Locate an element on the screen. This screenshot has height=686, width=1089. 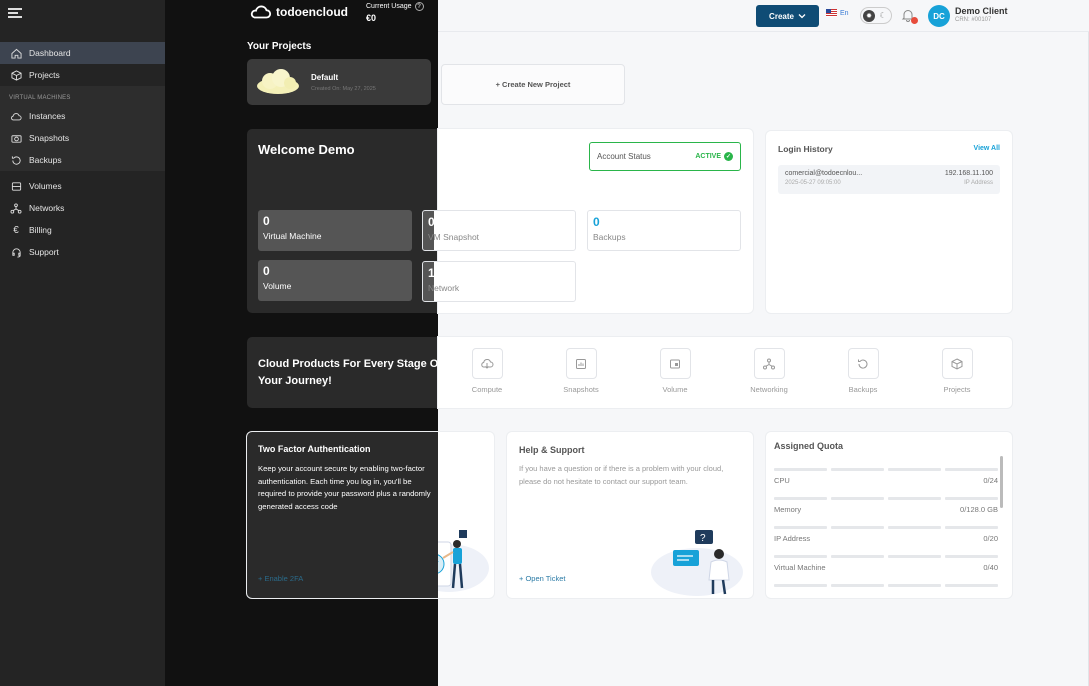
stat-backups: 0 Backups is located at coordinates (664, 230).